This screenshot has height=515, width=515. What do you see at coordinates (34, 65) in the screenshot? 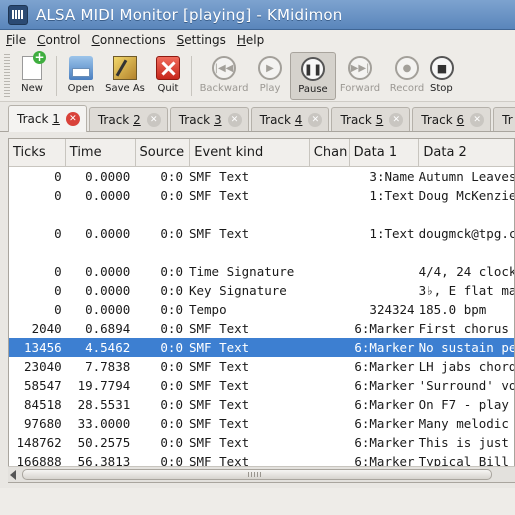
I see `new-document-icon` at bounding box center [34, 65].